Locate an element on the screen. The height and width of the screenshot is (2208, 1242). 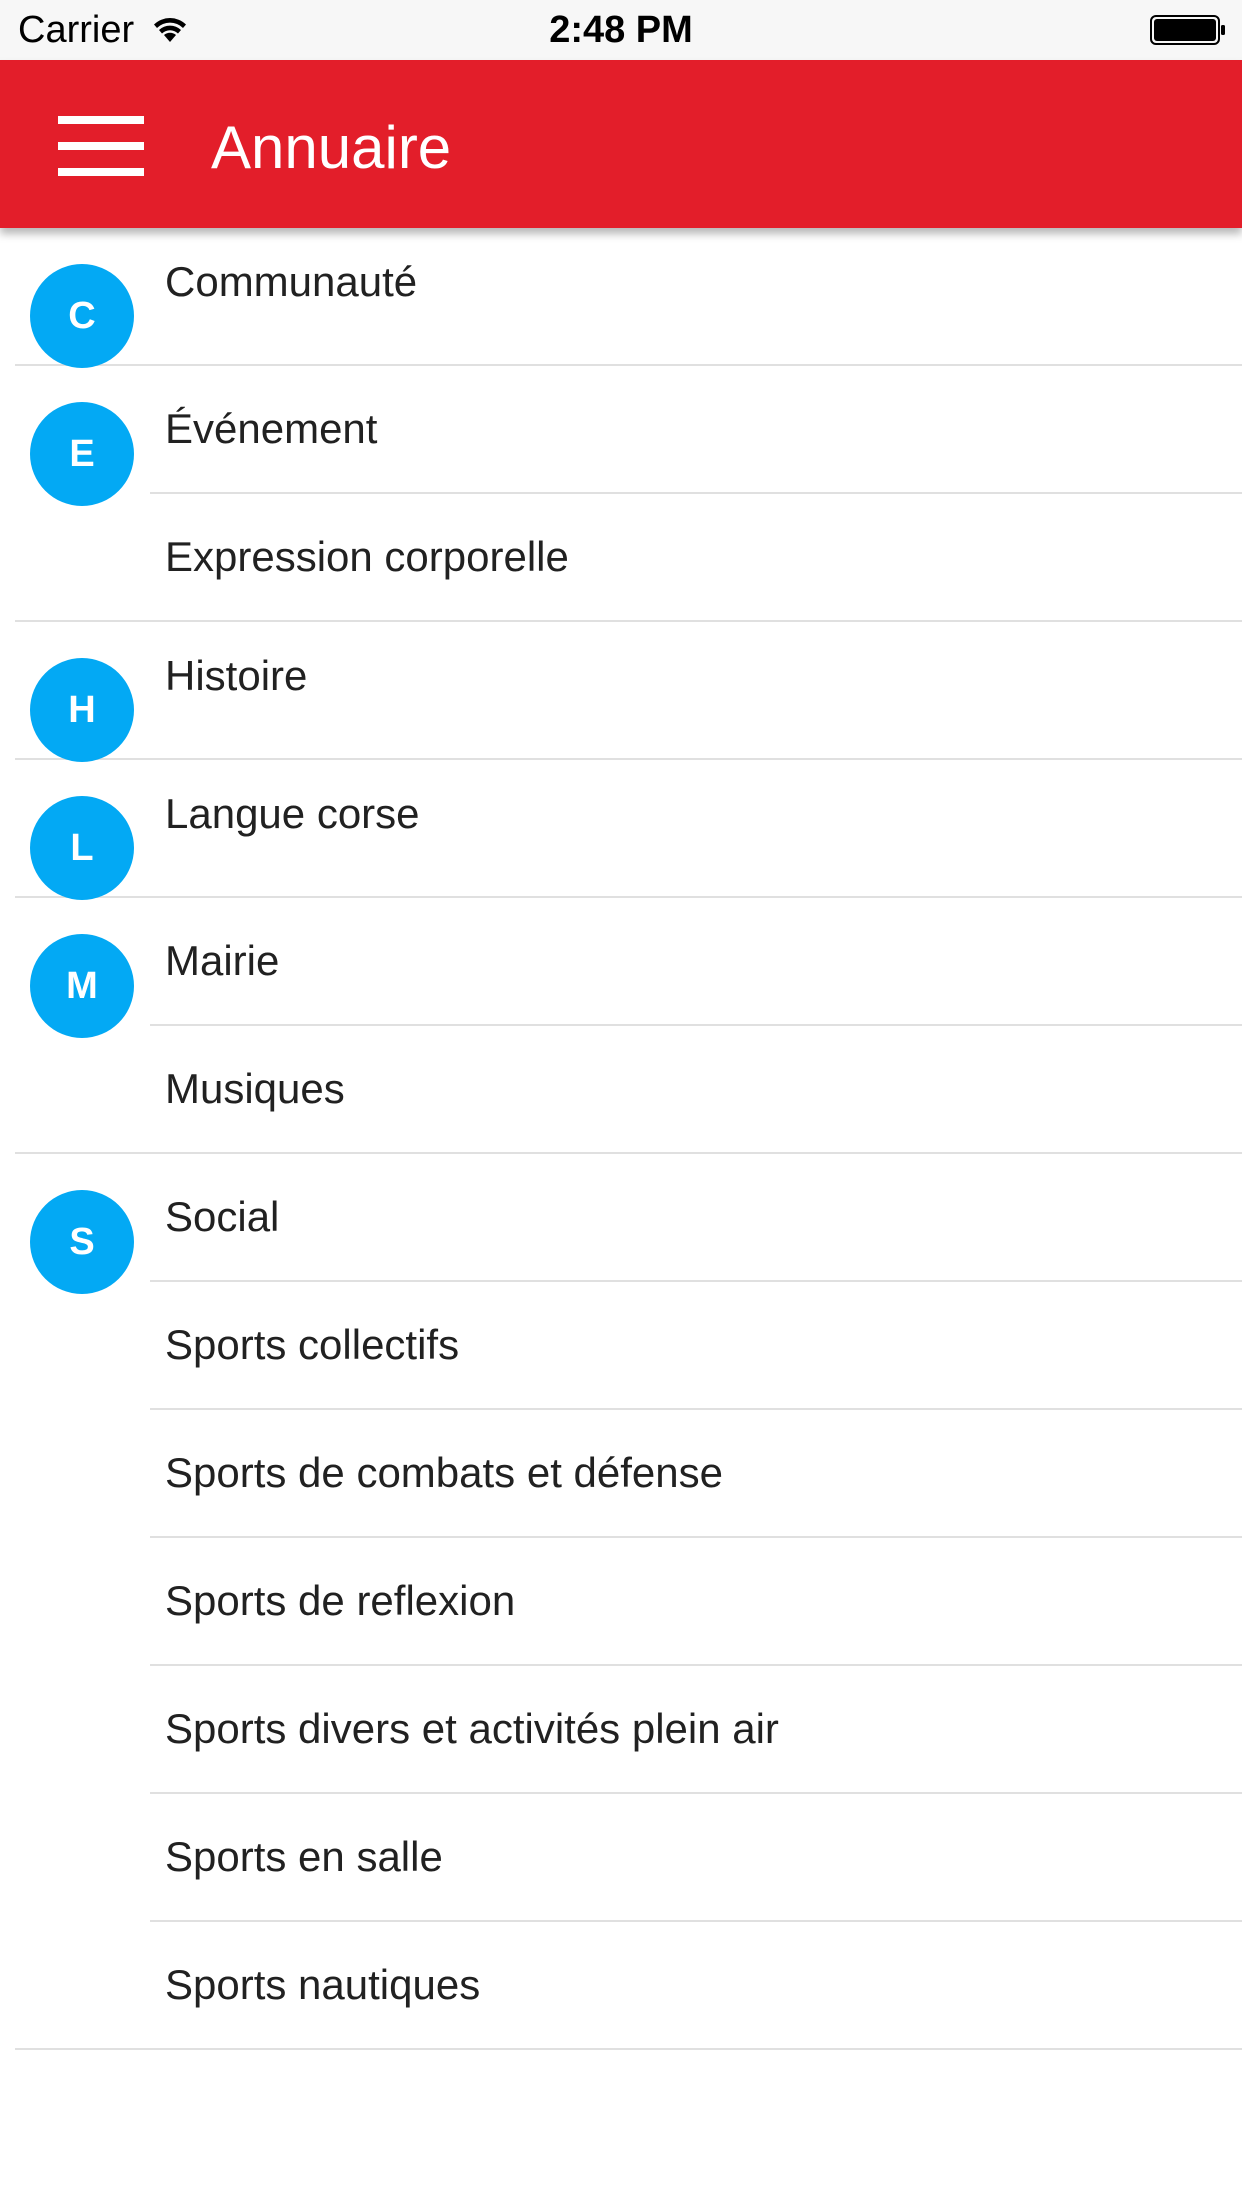
app-bar: Annuaire is located at coordinates (621, 144).